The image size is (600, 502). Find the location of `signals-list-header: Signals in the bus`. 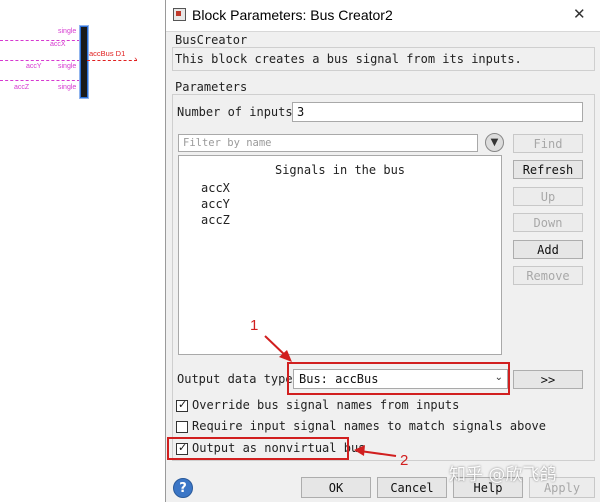

signals-list-header: Signals in the bus is located at coordinates (340, 170).